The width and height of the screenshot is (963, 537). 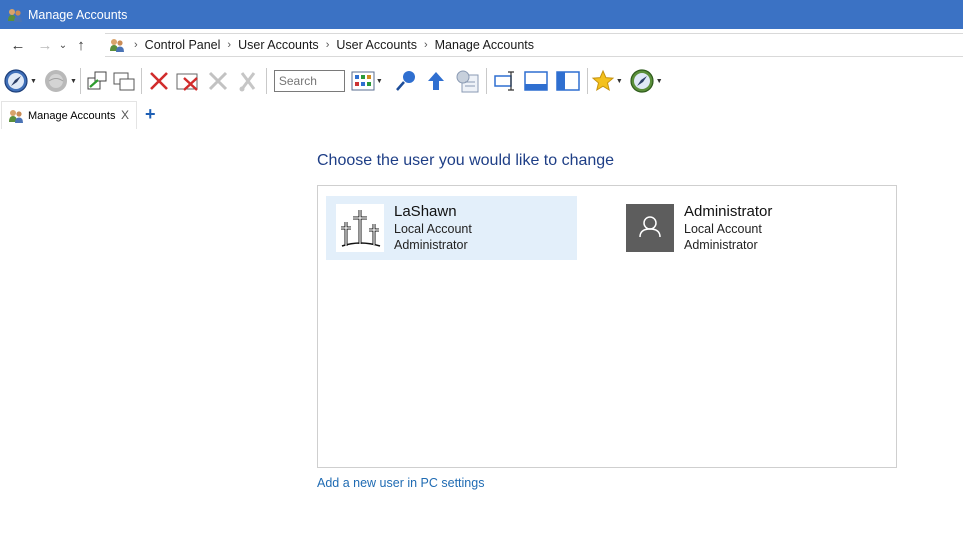 I want to click on tab-label: Manage Accounts, so click(x=72, y=115).